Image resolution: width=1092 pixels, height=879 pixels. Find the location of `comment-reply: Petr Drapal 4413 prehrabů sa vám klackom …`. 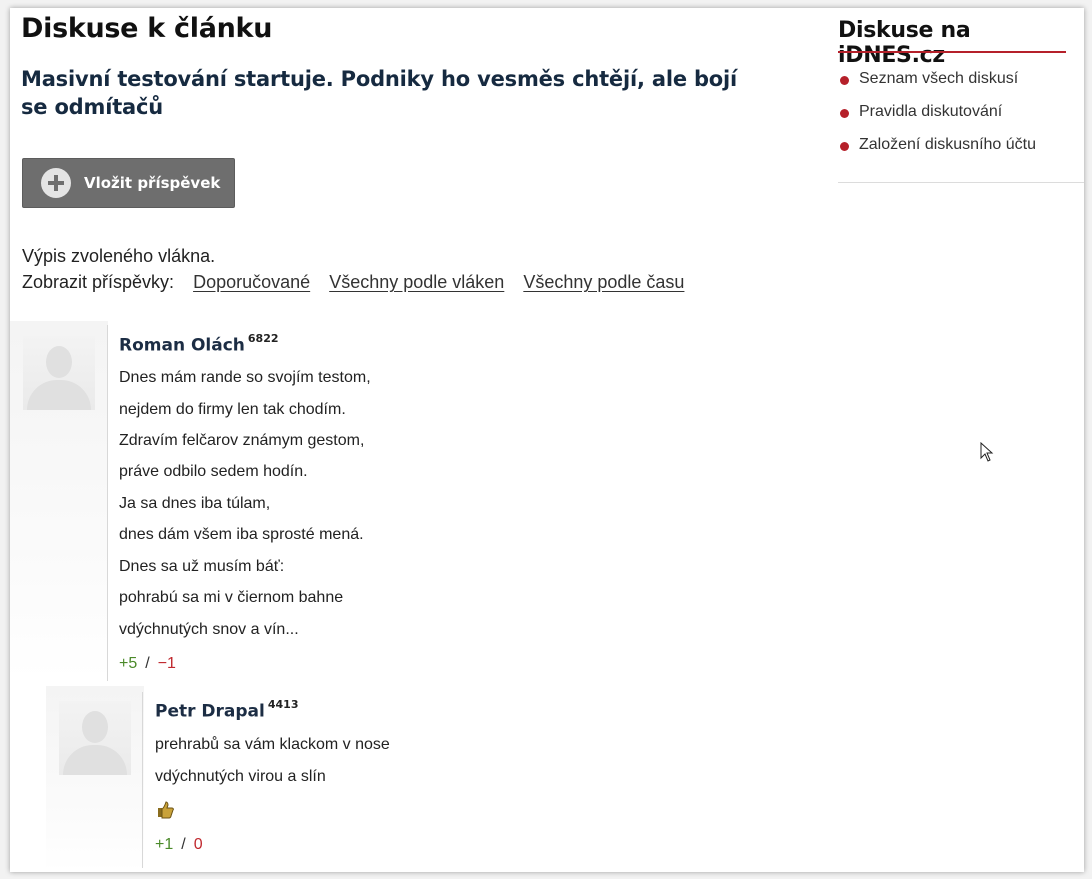

comment-reply: Petr Drapal 4413 prehrabů sa vám klackom … is located at coordinates (408, 779).